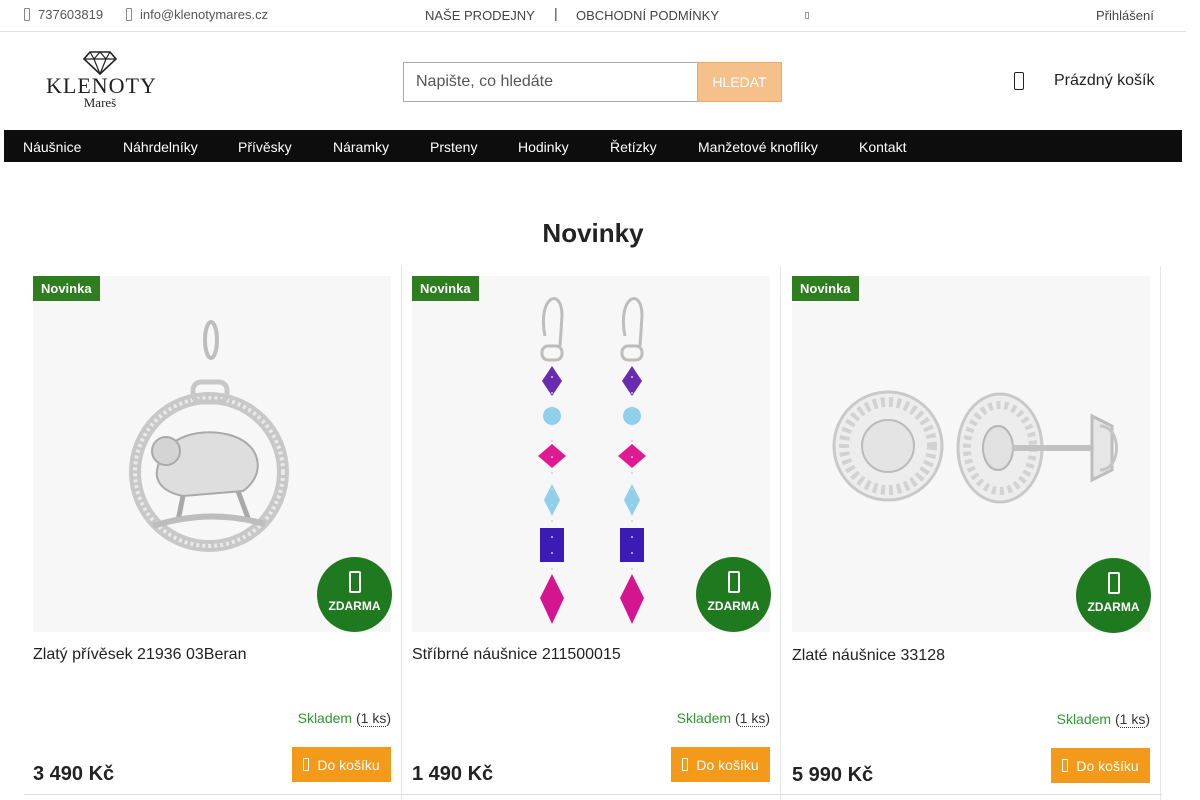 Image resolution: width=1200 pixels, height=800 pixels. Describe the element at coordinates (27, 14) in the screenshot. I see `phone-icon` at that location.